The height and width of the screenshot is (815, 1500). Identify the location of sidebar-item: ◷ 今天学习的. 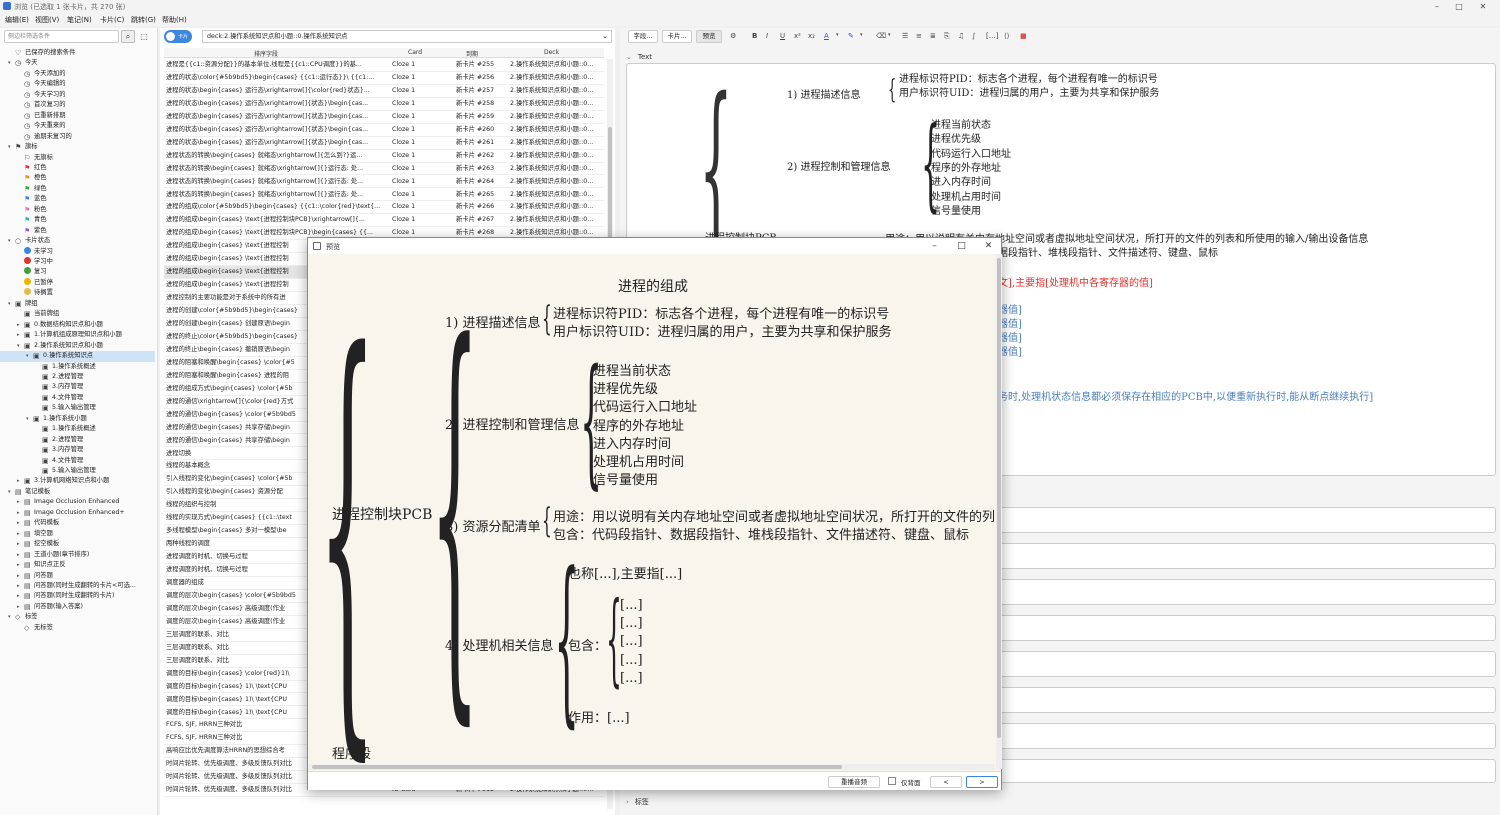
(77, 95).